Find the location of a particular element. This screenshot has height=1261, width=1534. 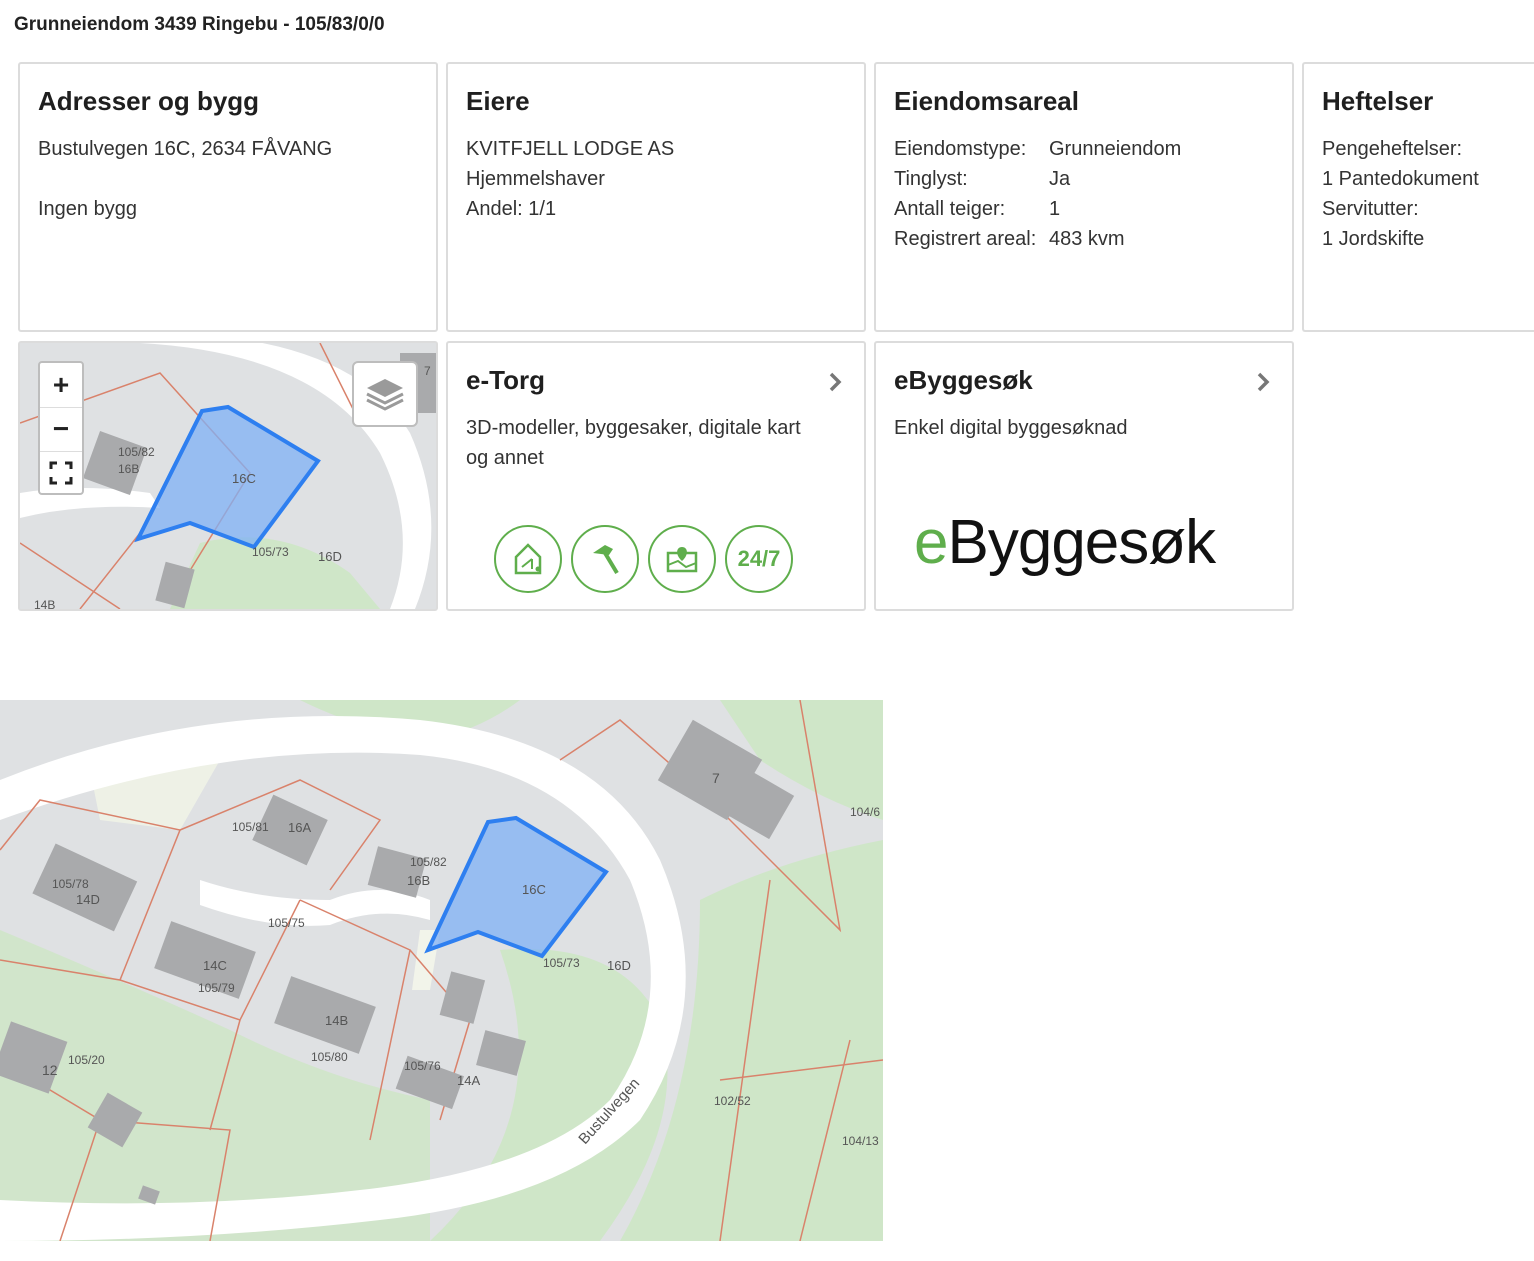

map-label: 105/78 is located at coordinates (70, 884).